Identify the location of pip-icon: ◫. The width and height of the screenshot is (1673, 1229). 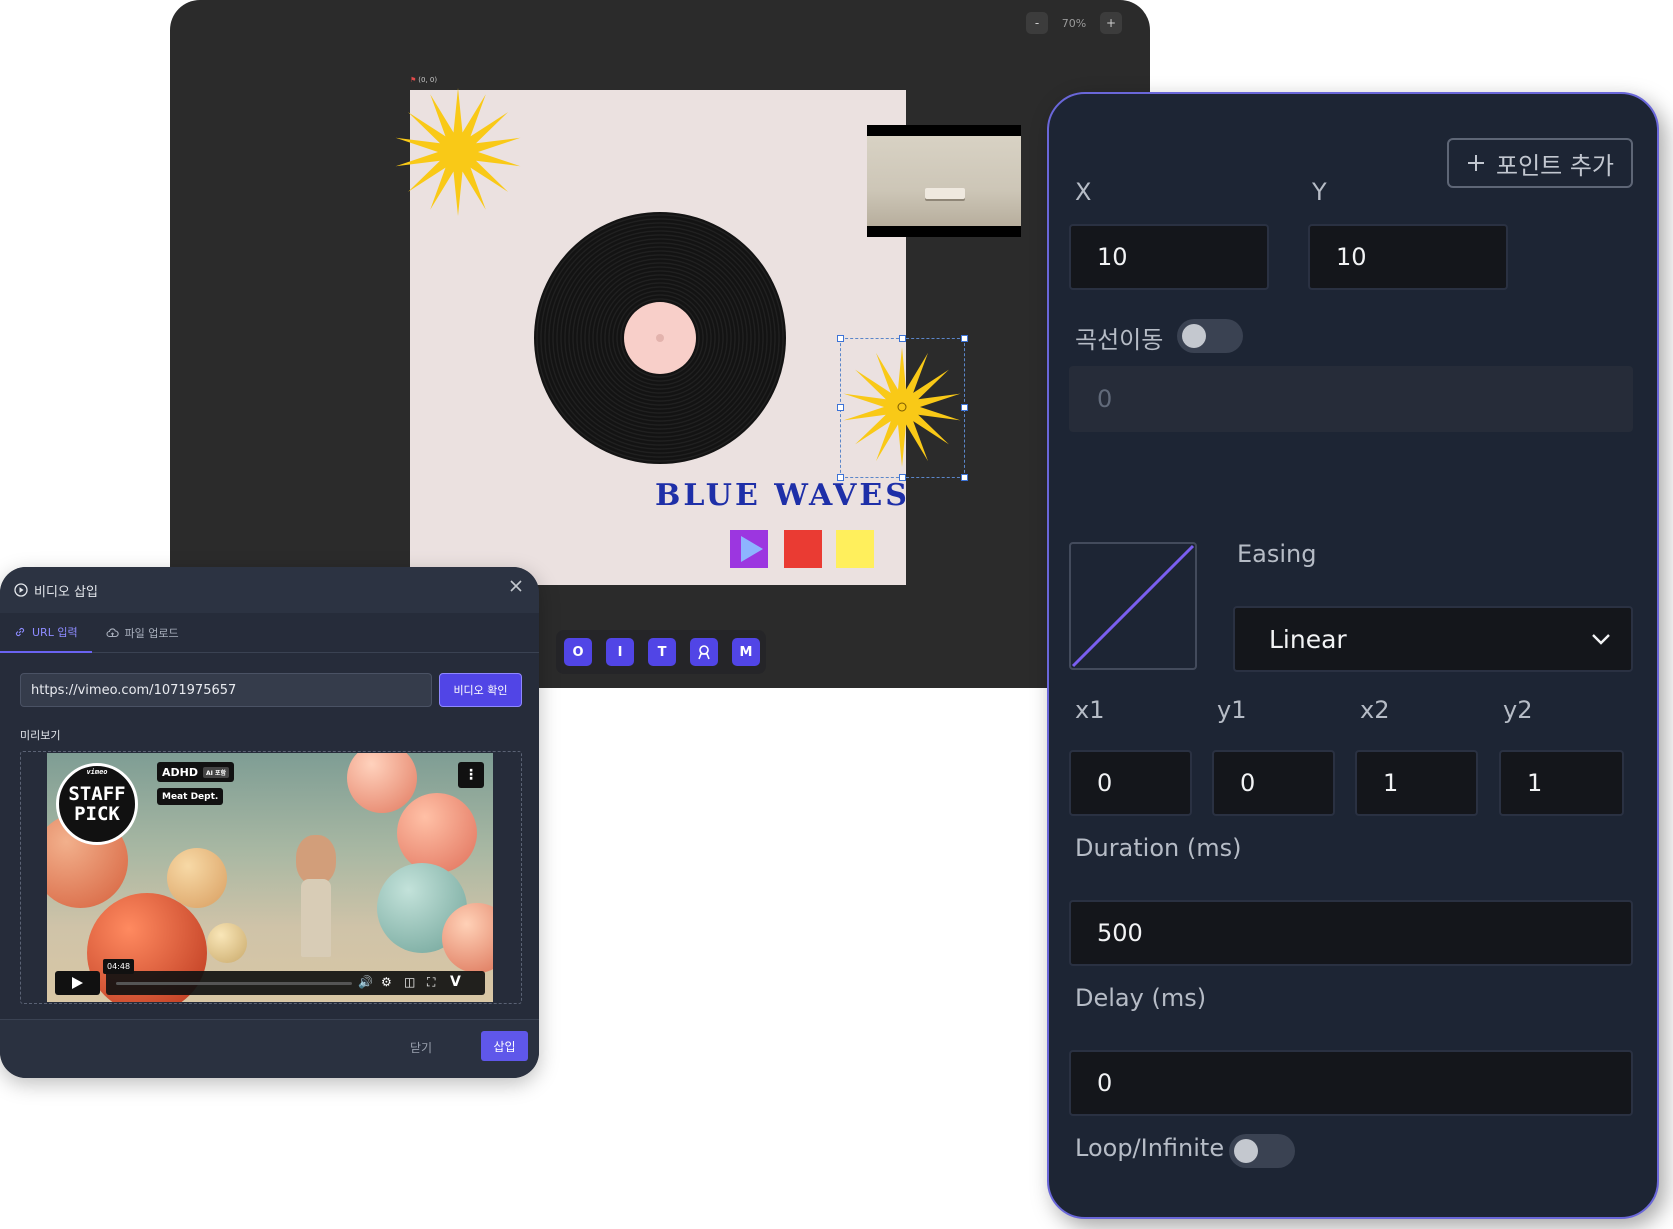
(409, 982).